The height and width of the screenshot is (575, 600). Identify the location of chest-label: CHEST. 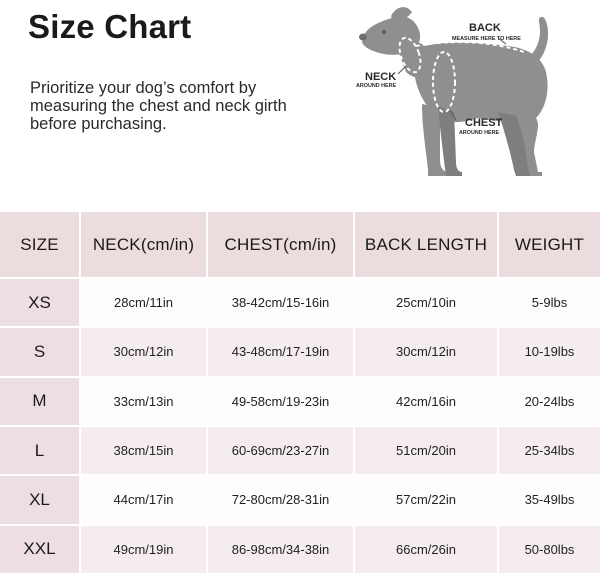
(484, 123).